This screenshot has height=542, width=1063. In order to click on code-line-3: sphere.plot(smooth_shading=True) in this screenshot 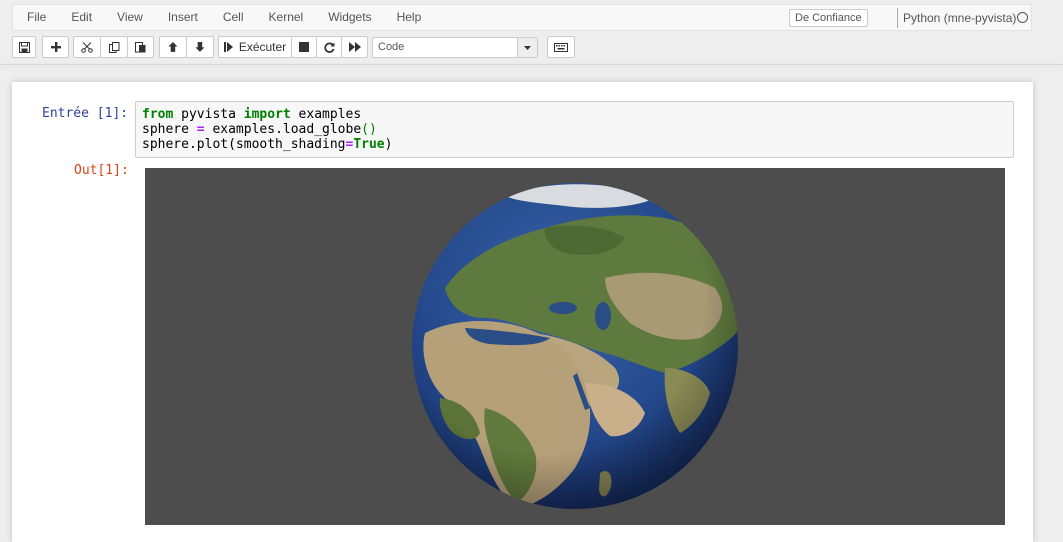, I will do `click(574, 144)`.